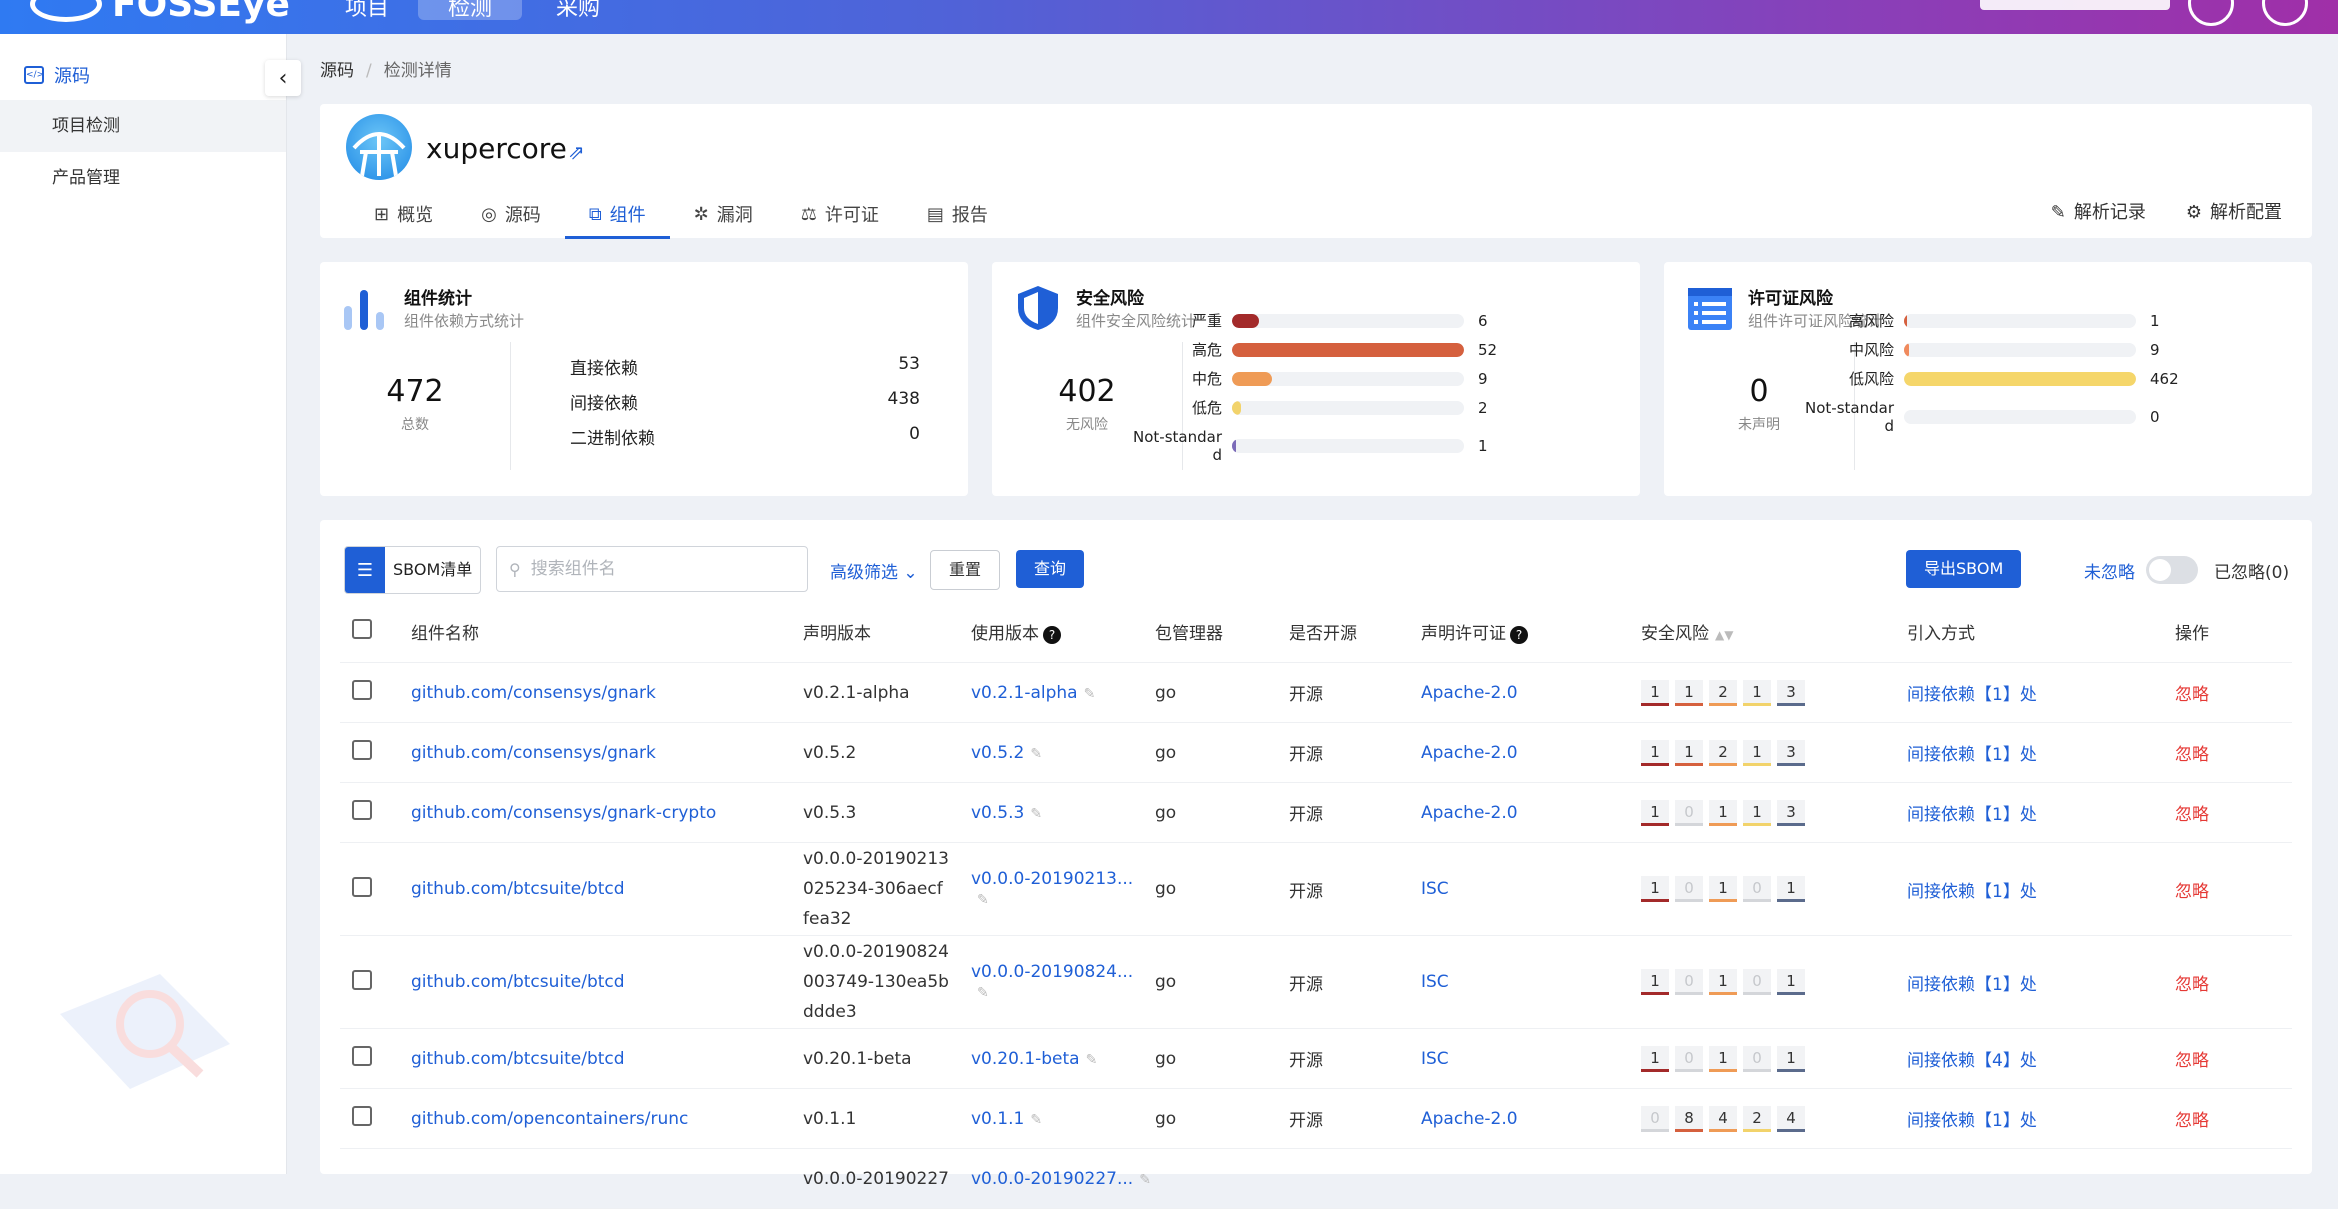 The image size is (2338, 1209). I want to click on user-avatar, so click(2285, 13).